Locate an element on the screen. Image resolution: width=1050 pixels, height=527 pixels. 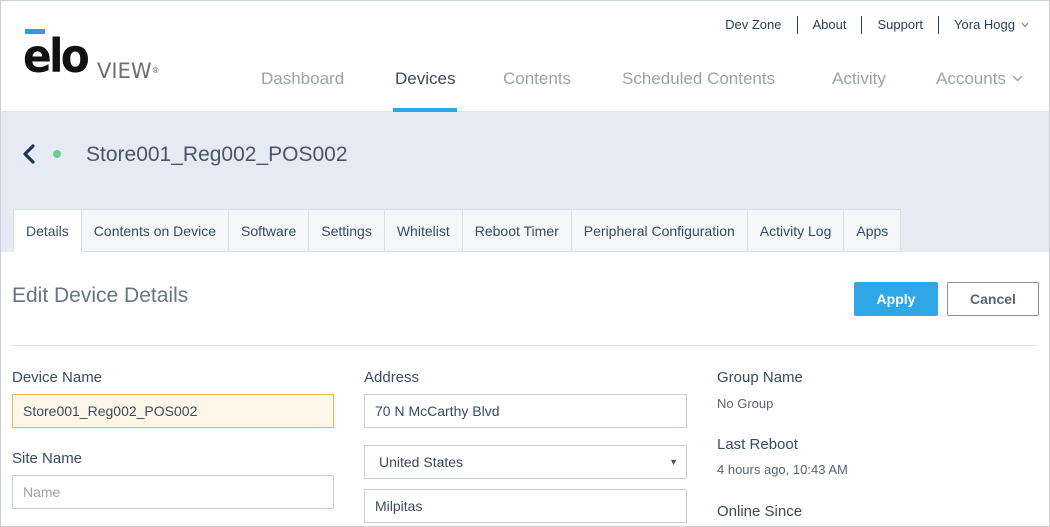
nav-accounts: Accounts is located at coordinates (979, 86).